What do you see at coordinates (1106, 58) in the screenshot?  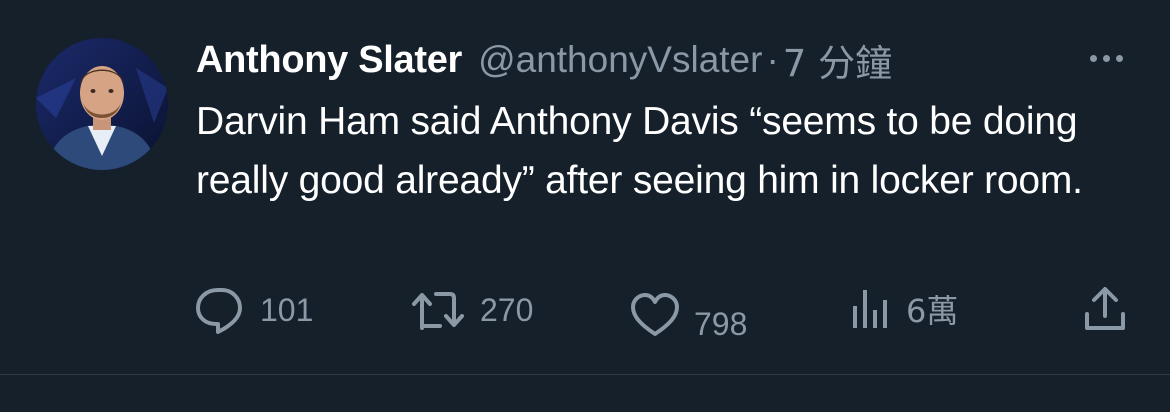 I see `more-icon` at bounding box center [1106, 58].